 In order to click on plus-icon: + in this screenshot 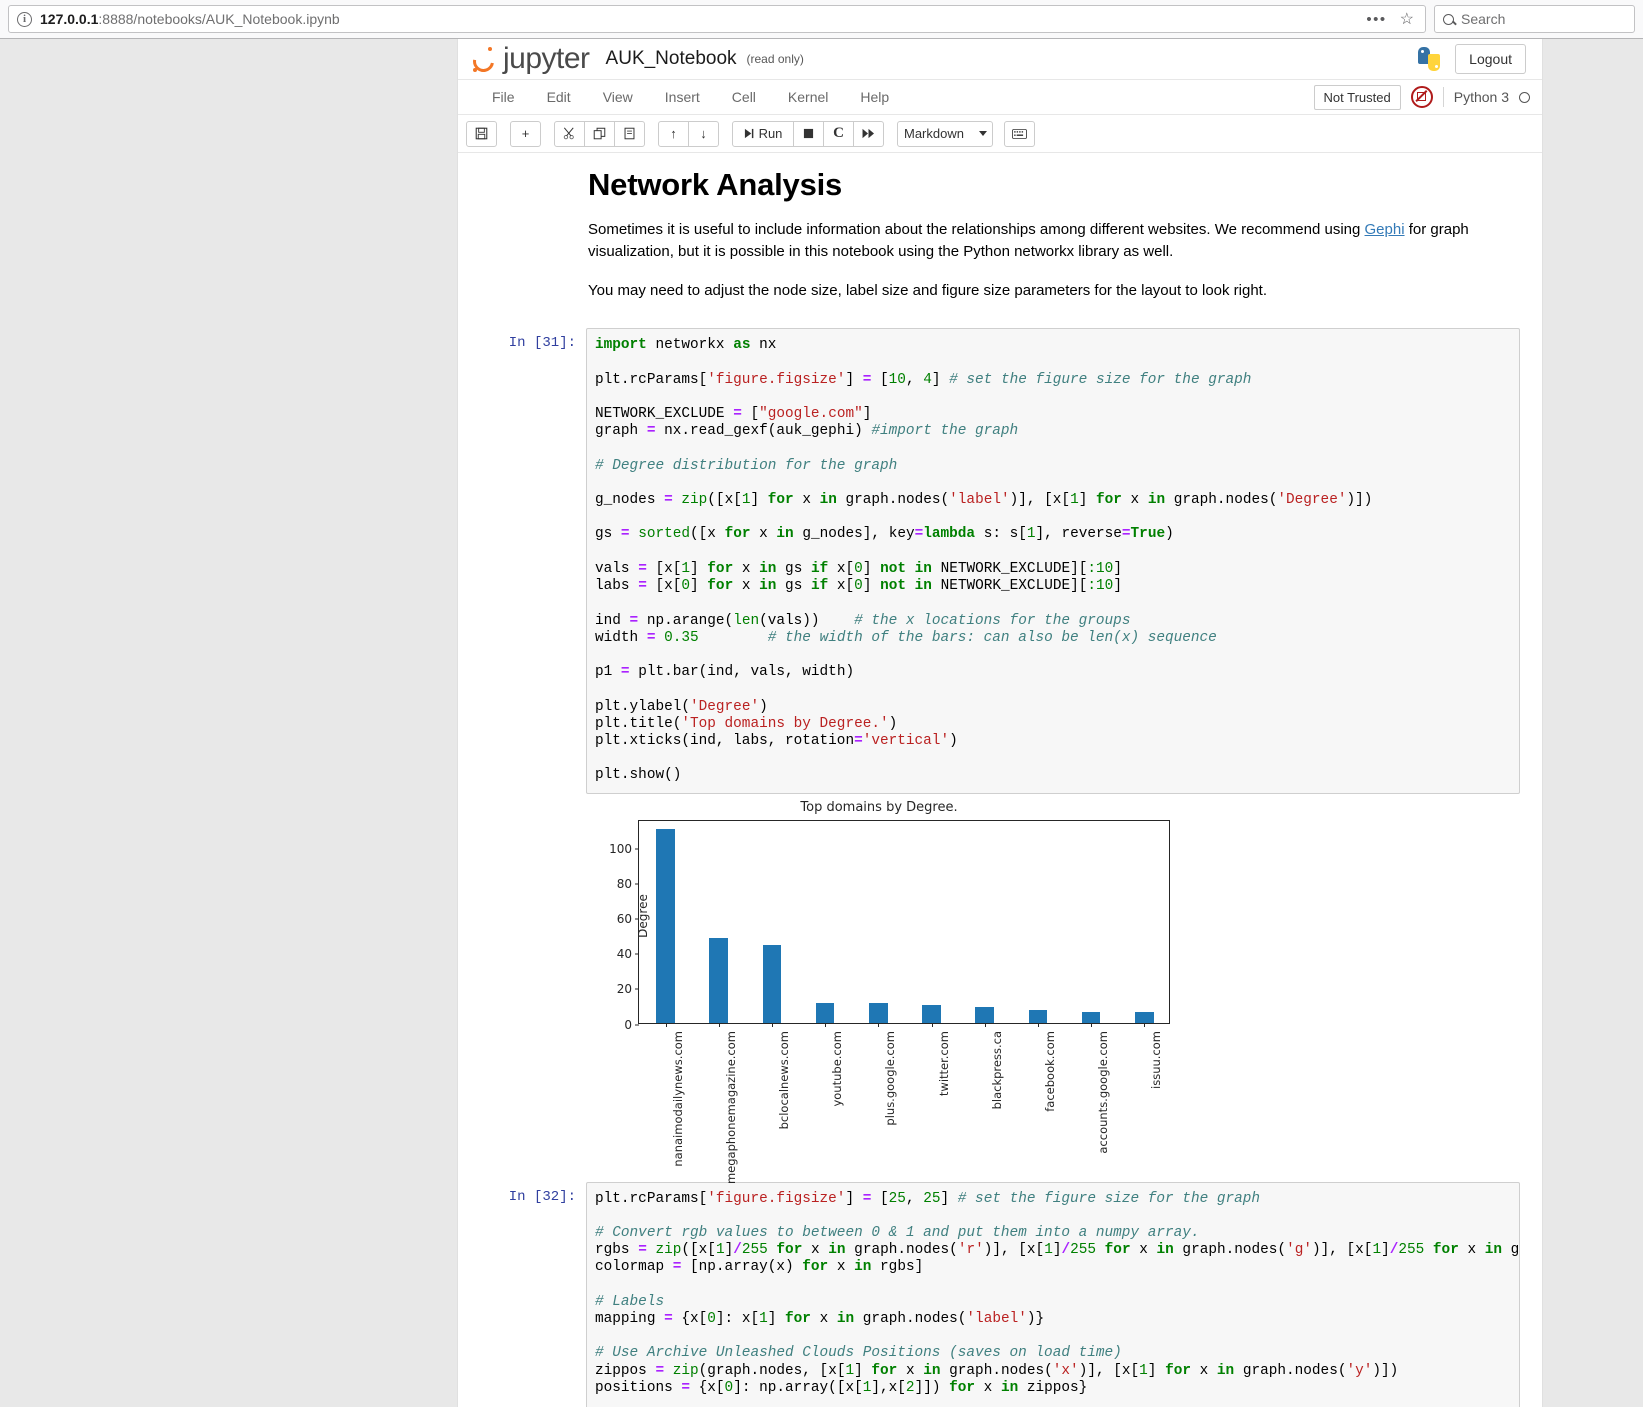, I will do `click(525, 133)`.